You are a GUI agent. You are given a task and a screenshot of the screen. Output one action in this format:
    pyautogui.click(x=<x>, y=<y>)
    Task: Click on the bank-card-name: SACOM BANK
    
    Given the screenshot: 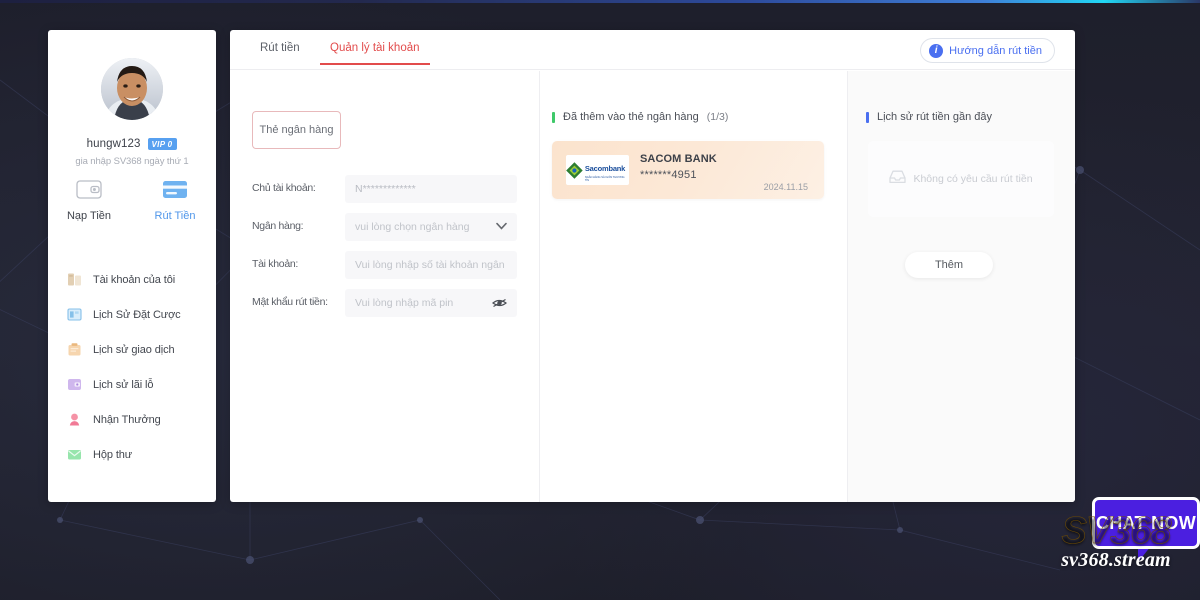 What is the action you would take?
    pyautogui.click(x=678, y=159)
    